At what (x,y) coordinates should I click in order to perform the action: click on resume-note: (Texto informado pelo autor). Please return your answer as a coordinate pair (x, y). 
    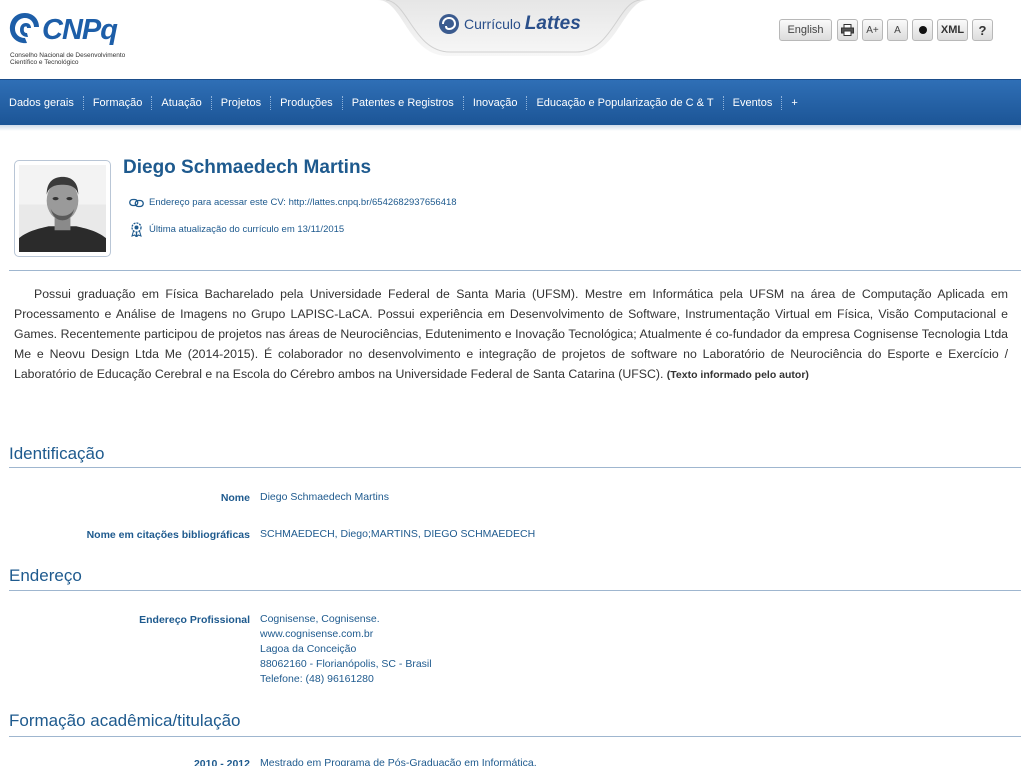
    Looking at the image, I should click on (737, 375).